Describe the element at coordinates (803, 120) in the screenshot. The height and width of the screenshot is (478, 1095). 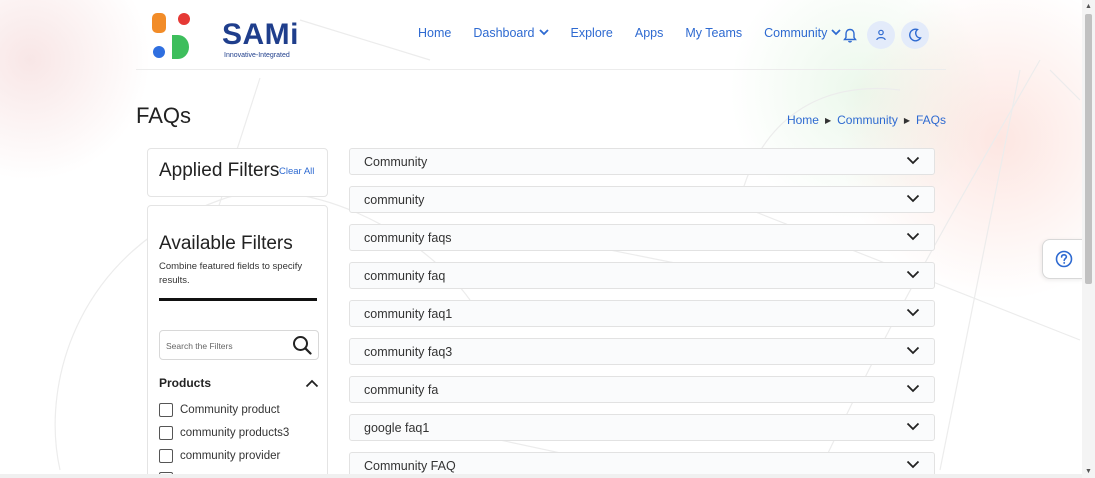
I see `breadcrumb-home: Home` at that location.